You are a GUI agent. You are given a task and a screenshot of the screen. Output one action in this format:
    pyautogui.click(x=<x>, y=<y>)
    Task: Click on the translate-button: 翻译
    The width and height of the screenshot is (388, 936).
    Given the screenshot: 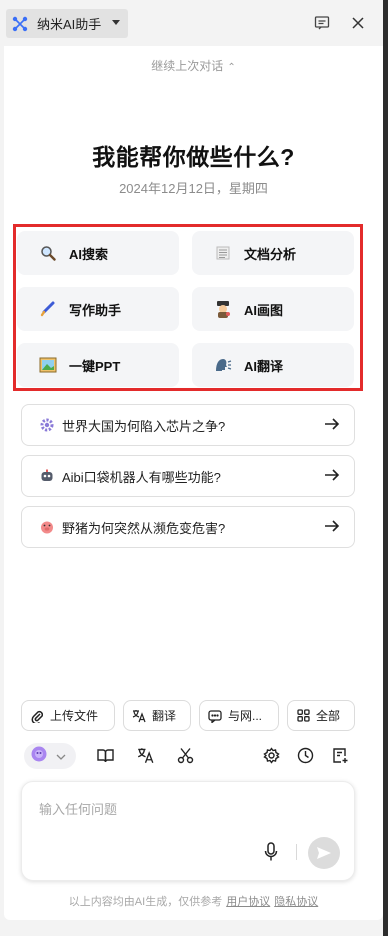 What is the action you would take?
    pyautogui.click(x=157, y=715)
    